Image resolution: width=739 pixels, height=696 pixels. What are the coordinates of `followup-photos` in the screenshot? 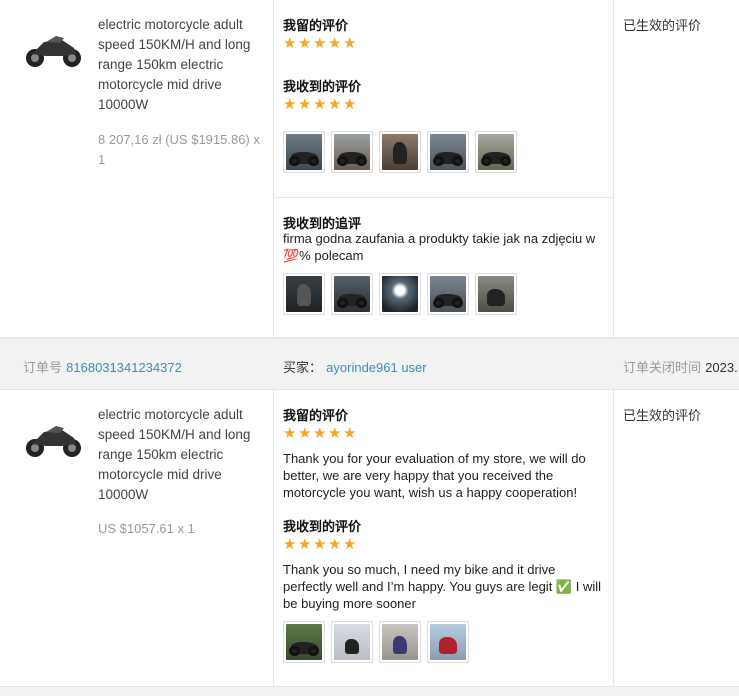 It's located at (400, 294).